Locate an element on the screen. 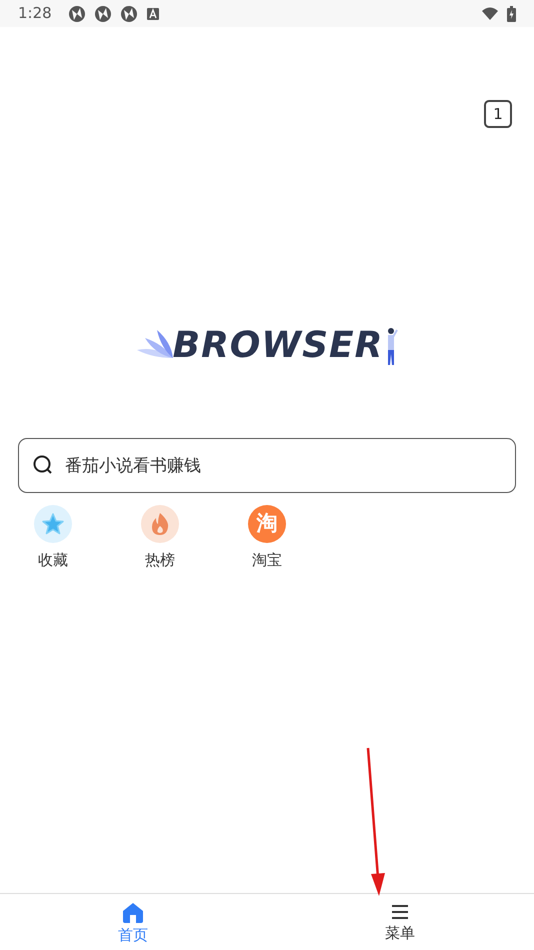 Image resolution: width=534 pixels, height=950 pixels. shortcut-label: 热榜 is located at coordinates (160, 560).